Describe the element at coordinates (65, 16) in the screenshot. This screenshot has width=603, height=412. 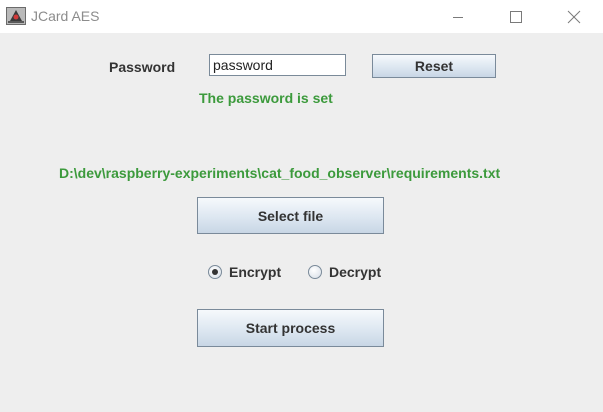
I see `window-title: JCard AES` at that location.